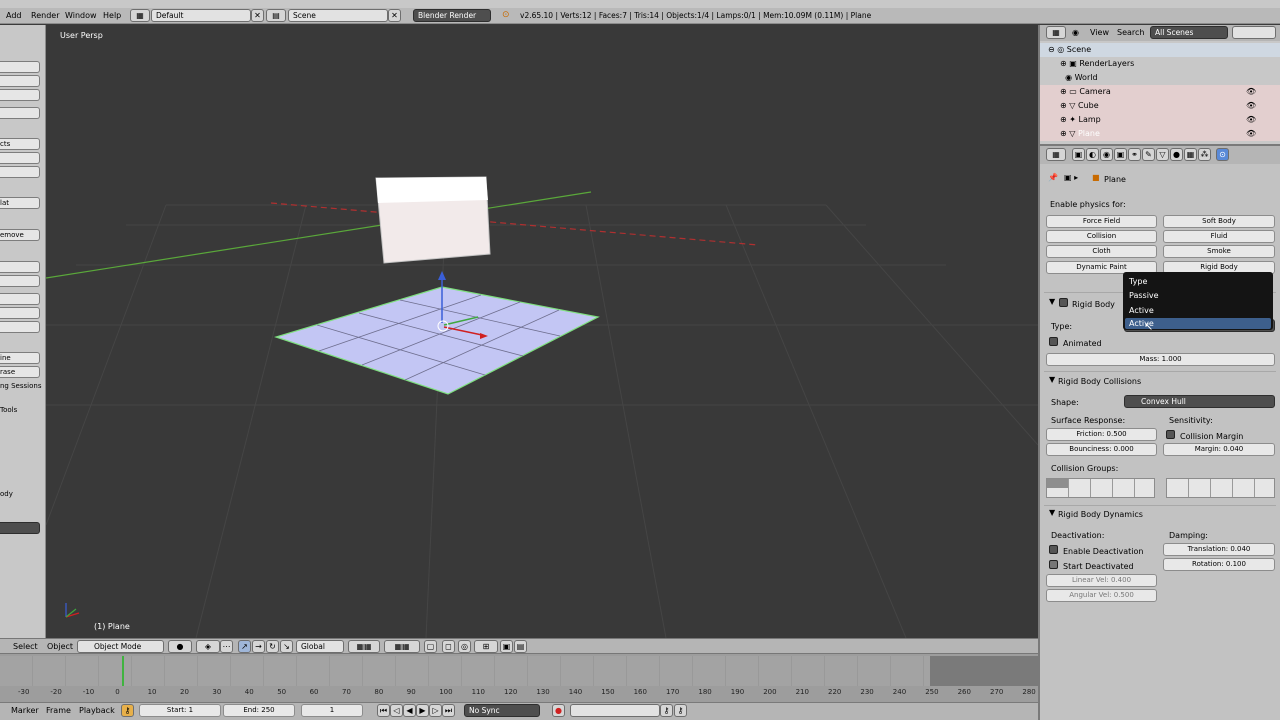 The height and width of the screenshot is (720, 1280). Describe the element at coordinates (1141, 310) in the screenshot. I see `dropdown-option-active: Active` at that location.